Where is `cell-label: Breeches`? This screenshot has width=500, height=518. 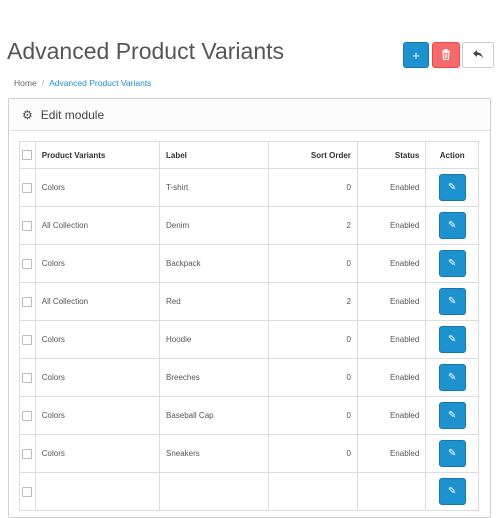 cell-label: Breeches is located at coordinates (214, 377).